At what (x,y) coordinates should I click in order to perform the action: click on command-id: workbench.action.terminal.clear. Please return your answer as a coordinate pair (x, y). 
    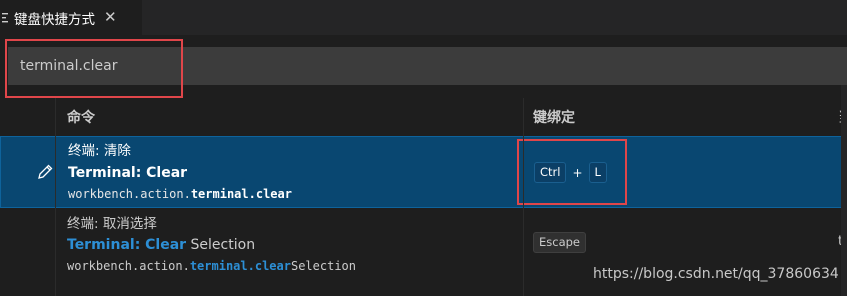
    Looking at the image, I should click on (180, 194).